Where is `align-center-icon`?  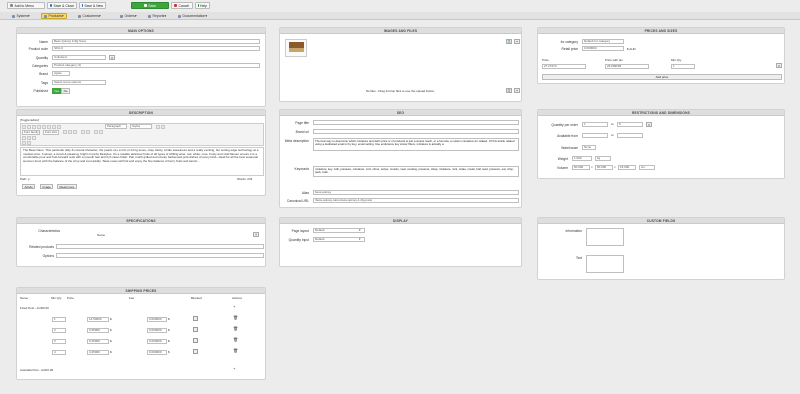
align-center-icon is located at coordinates (49, 127).